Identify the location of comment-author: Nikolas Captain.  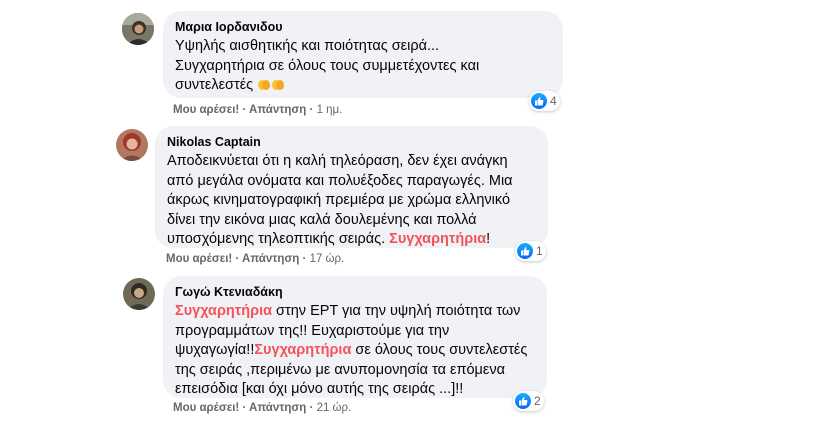
(351, 142).